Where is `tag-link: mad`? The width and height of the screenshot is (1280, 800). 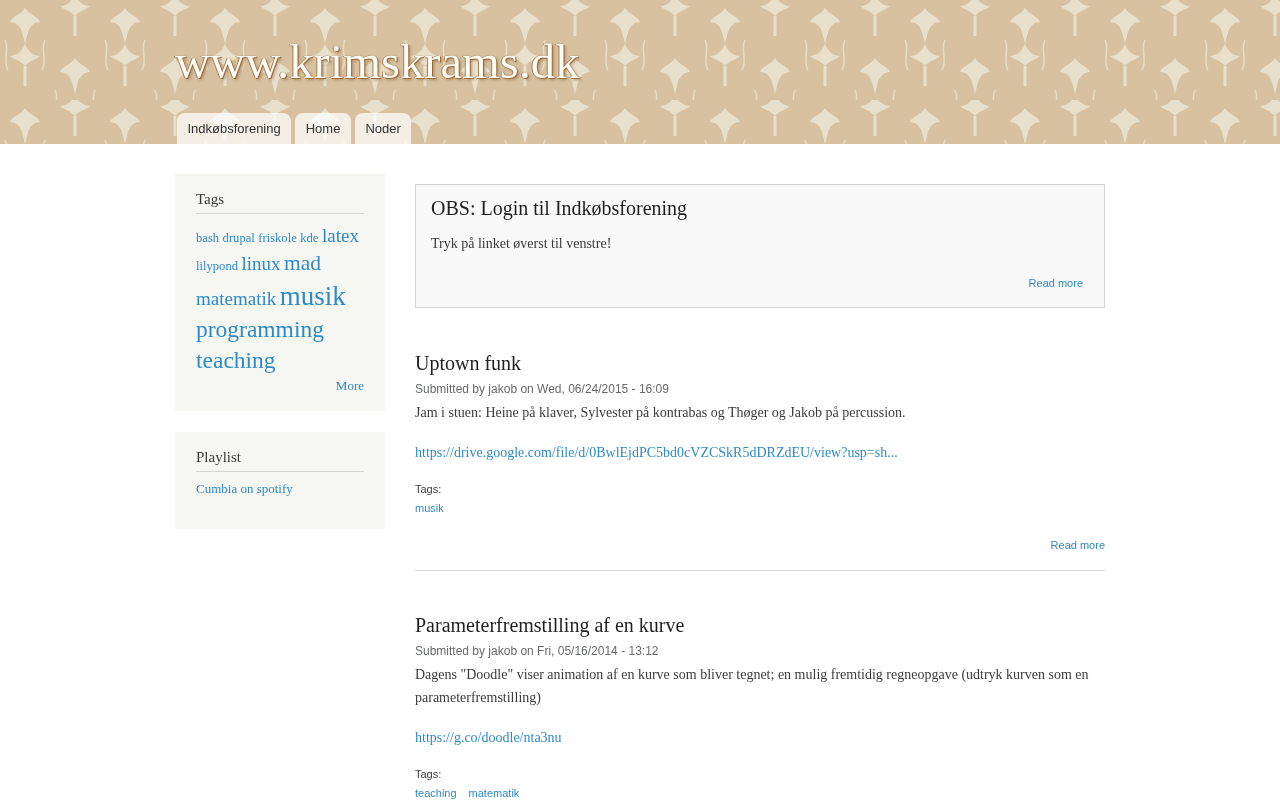 tag-link: mad is located at coordinates (303, 263).